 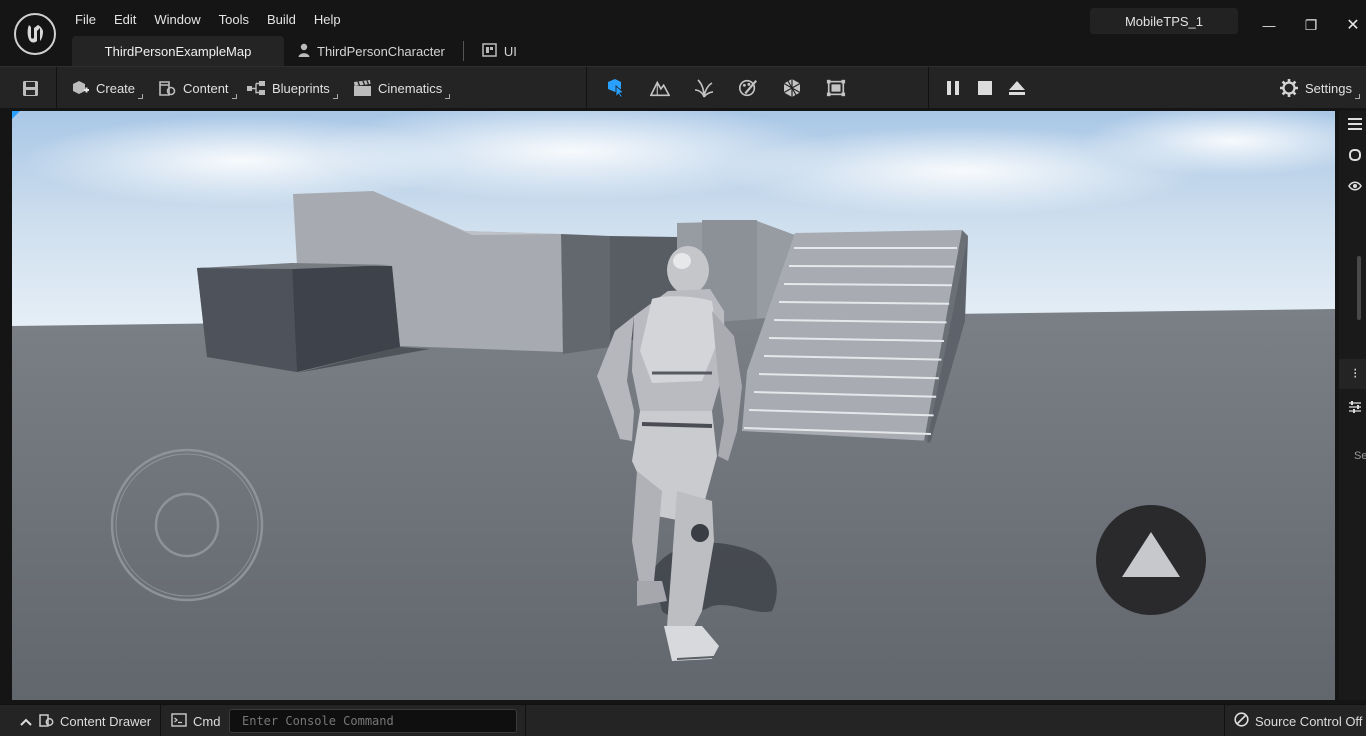 I want to click on content-drawer-icon, so click(x=46, y=721).